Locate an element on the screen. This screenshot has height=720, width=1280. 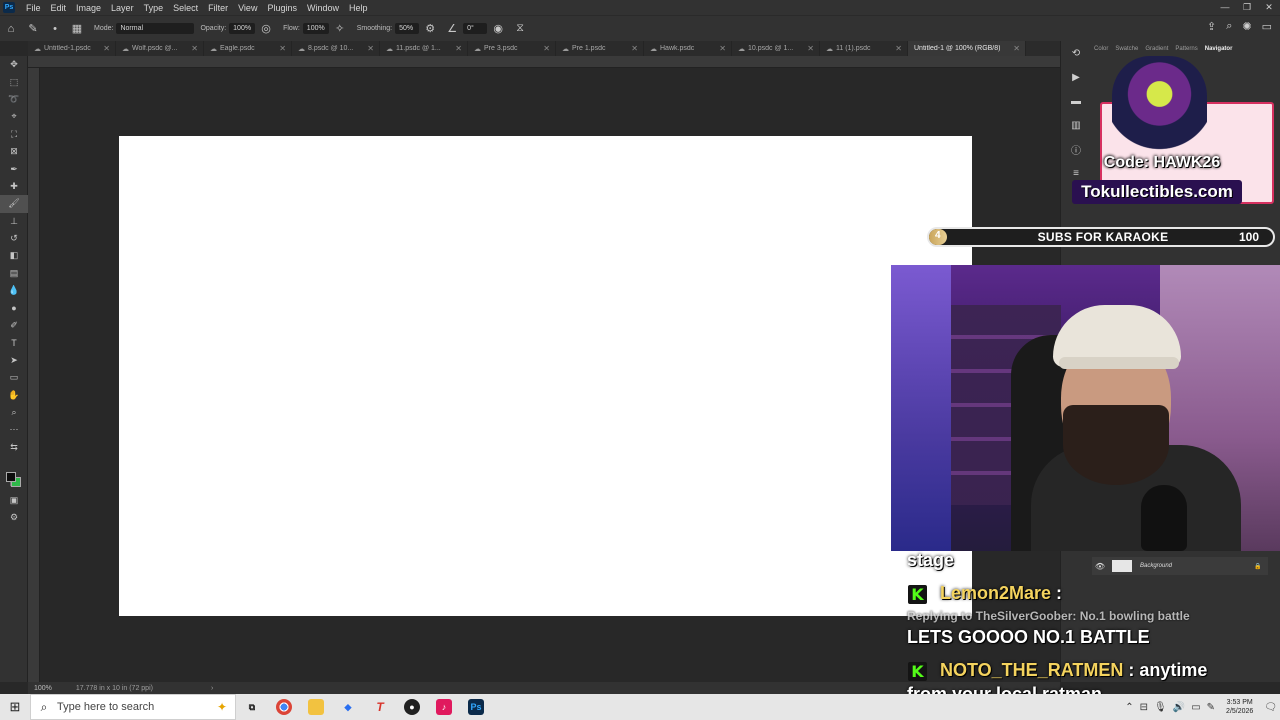
tiktok-icon: ♪ is located at coordinates (444, 707).